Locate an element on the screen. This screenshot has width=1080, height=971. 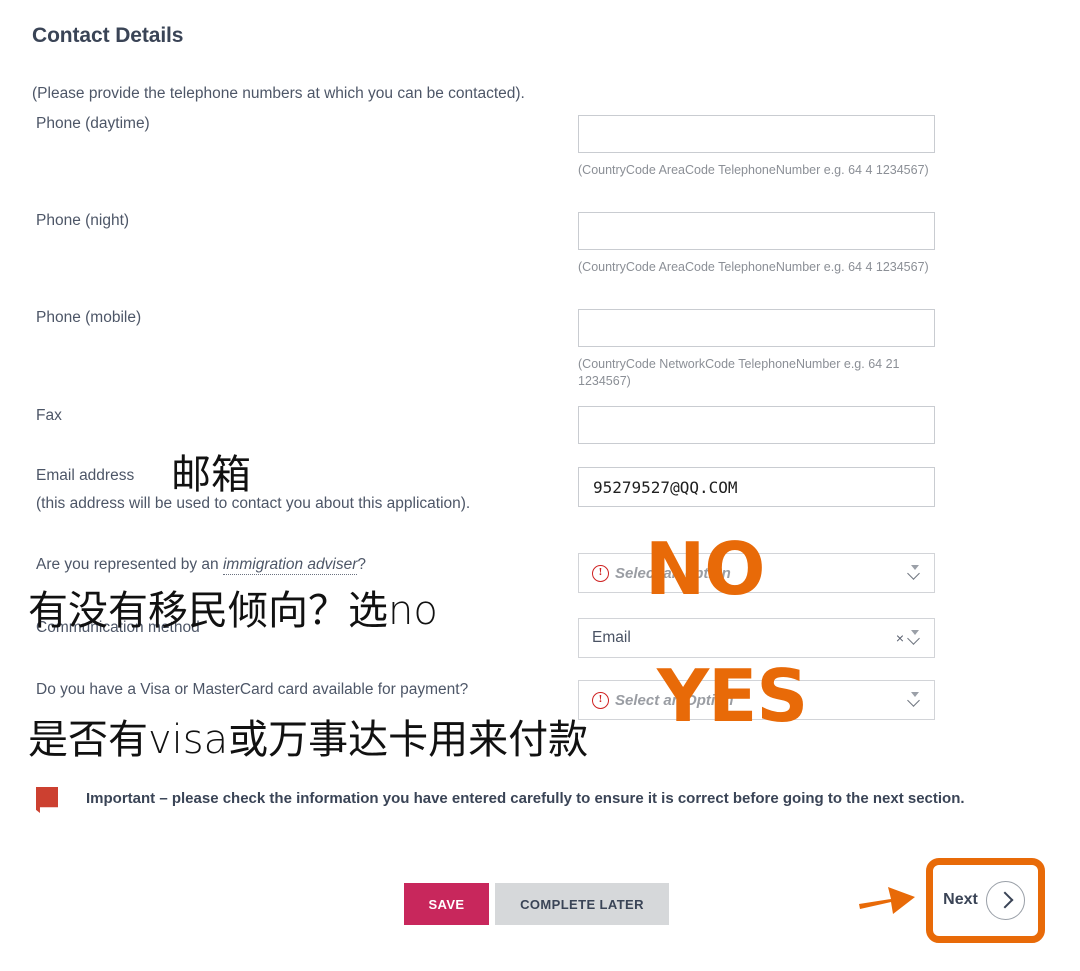
annotation-adviser-answer-no: NO is located at coordinates (705, 569).